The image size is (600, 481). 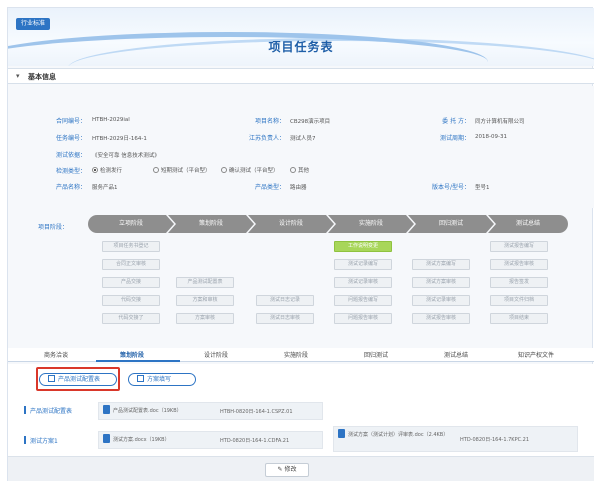 What do you see at coordinates (33, 24) in the screenshot?
I see `industry-badge: 行业标准` at bounding box center [33, 24].